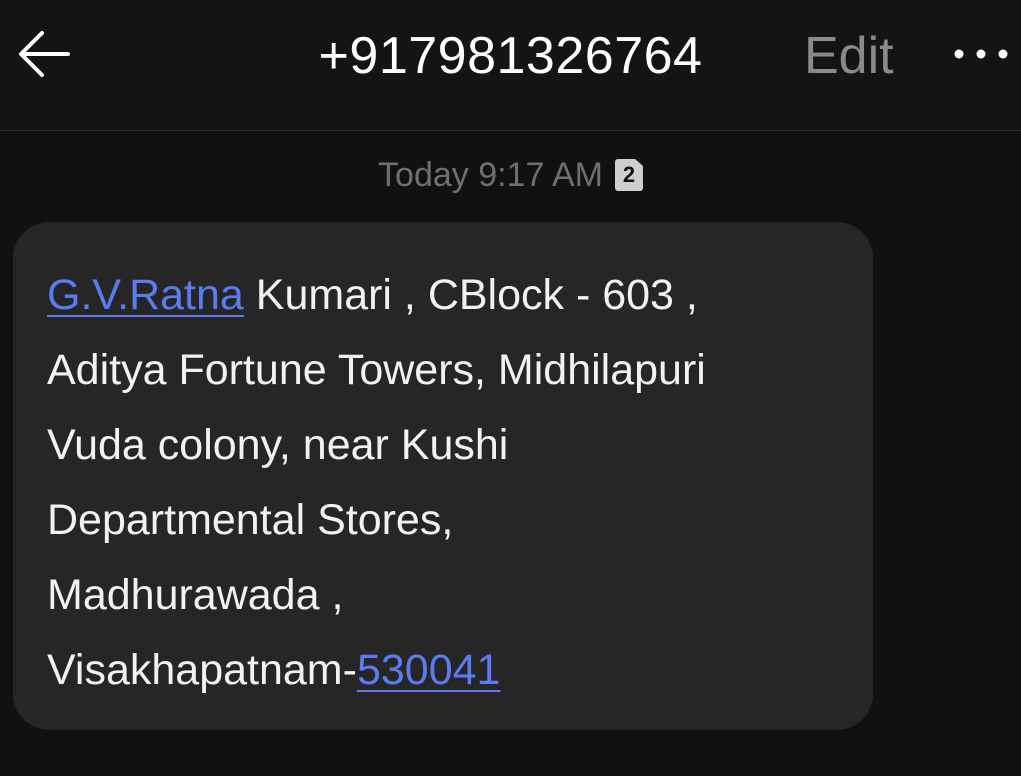  What do you see at coordinates (278, 445) in the screenshot?
I see `message-line: Vuda colony, near Kushi` at bounding box center [278, 445].